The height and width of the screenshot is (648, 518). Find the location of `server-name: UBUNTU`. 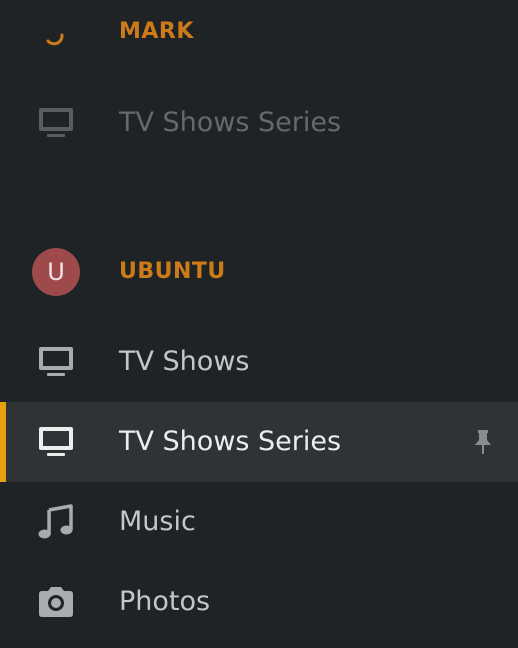

server-name: UBUNTU is located at coordinates (172, 271).